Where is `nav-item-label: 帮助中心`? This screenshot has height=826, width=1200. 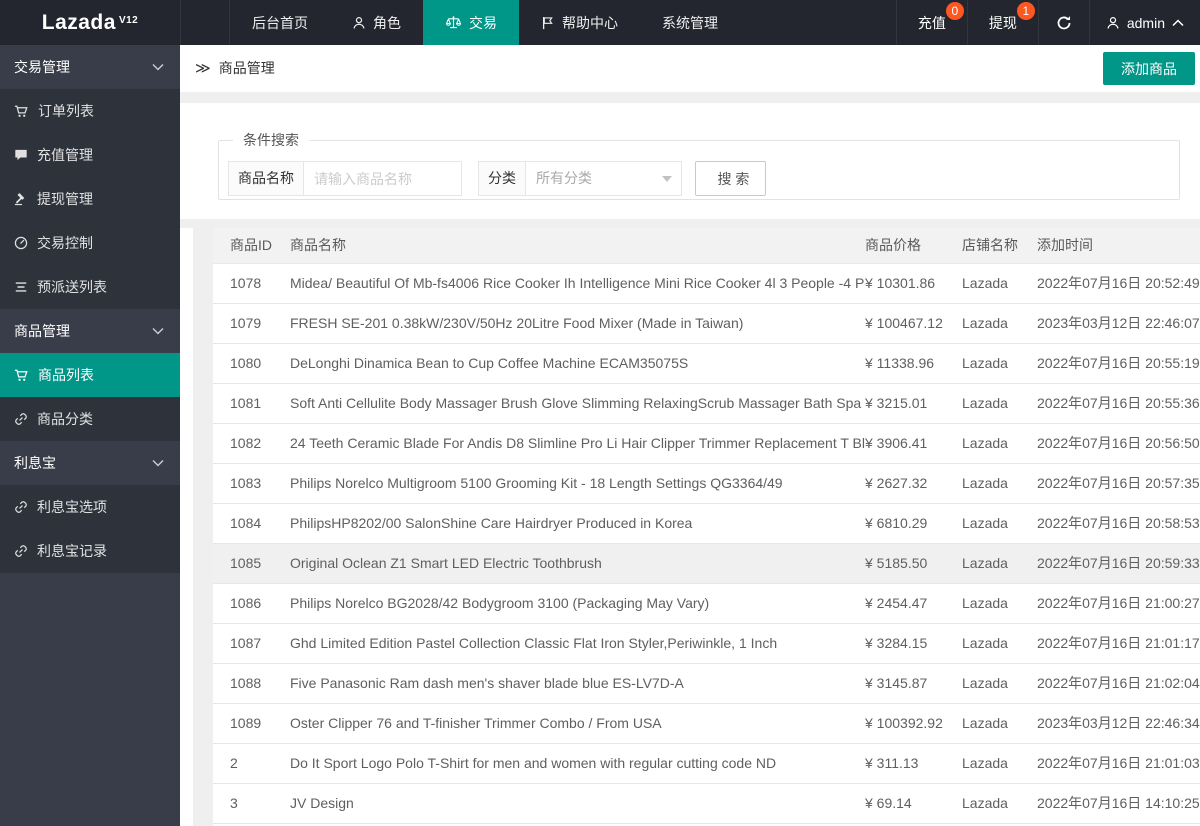 nav-item-label: 帮助中心 is located at coordinates (590, 22).